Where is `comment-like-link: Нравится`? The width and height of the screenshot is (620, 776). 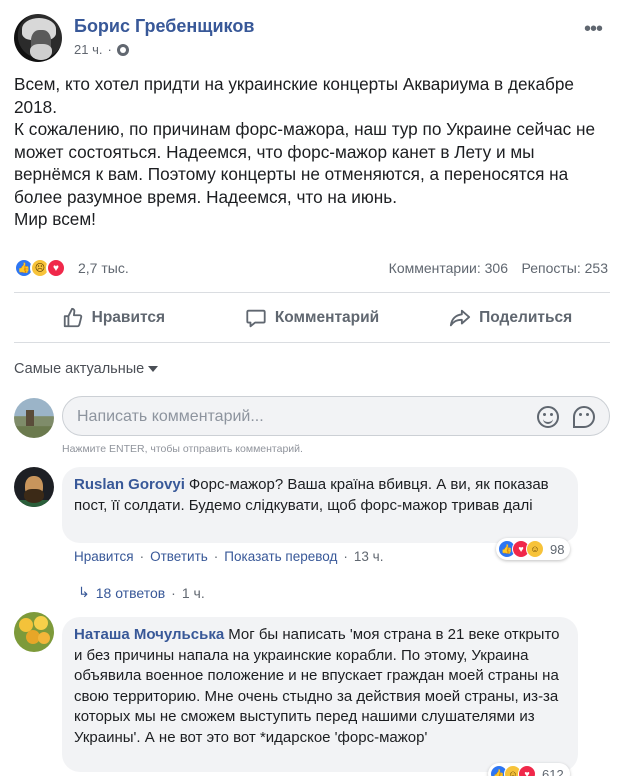 comment-like-link: Нравится is located at coordinates (104, 556).